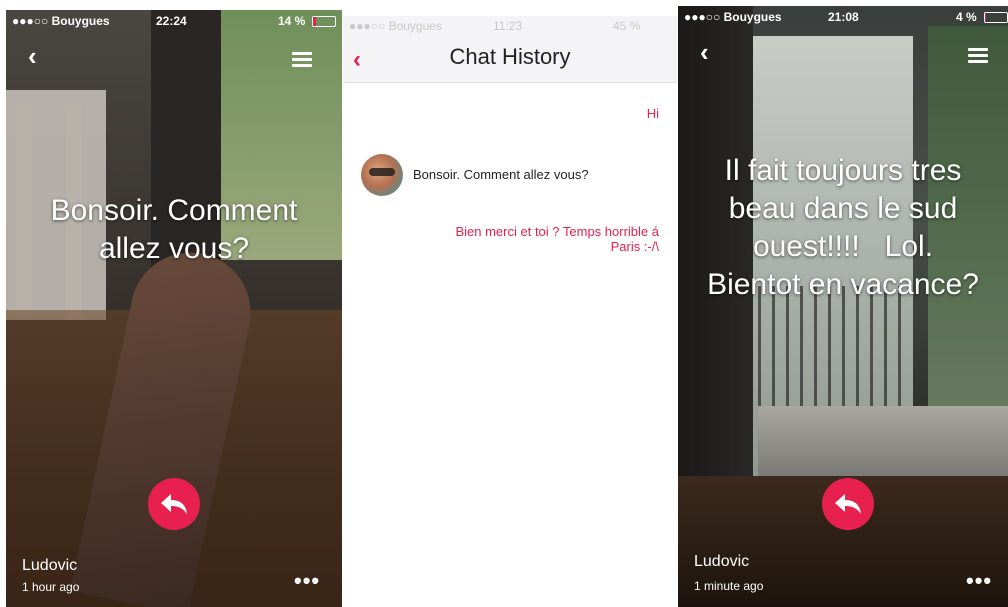 The width and height of the screenshot is (1008, 607). I want to click on timestamp: 1 hour ago, so click(51, 587).